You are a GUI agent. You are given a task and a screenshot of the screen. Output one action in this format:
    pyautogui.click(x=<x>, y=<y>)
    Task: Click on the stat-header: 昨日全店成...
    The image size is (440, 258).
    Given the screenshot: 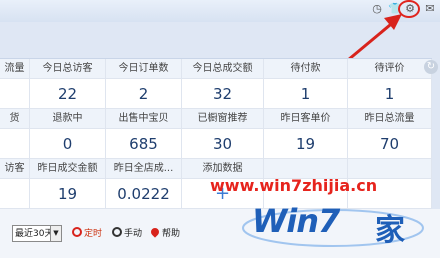 What is the action you would take?
    pyautogui.click(x=144, y=169)
    